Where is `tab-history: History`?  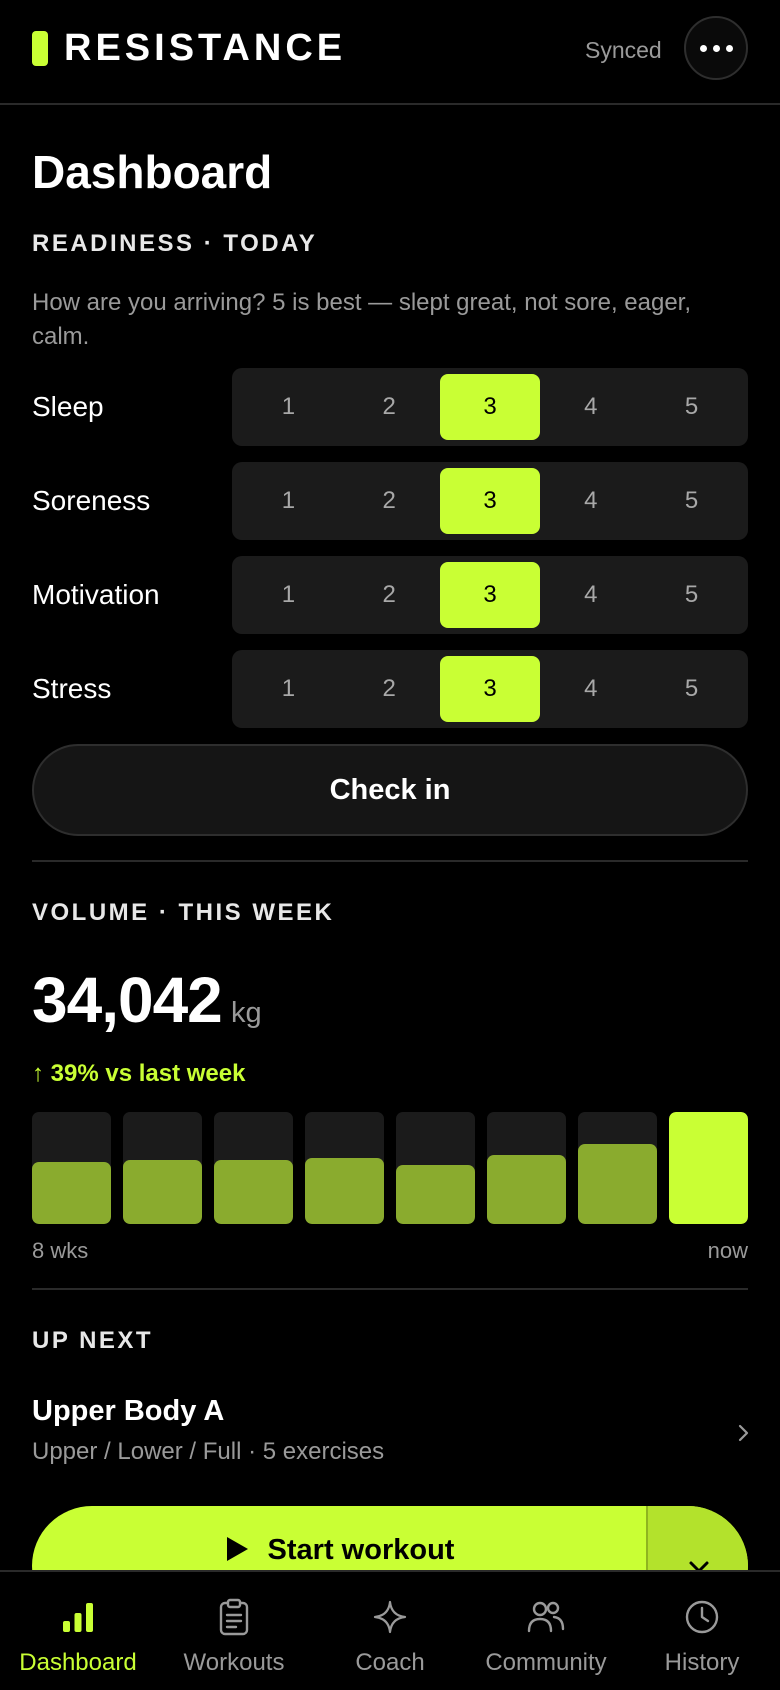
tab-history: History is located at coordinates (702, 1631).